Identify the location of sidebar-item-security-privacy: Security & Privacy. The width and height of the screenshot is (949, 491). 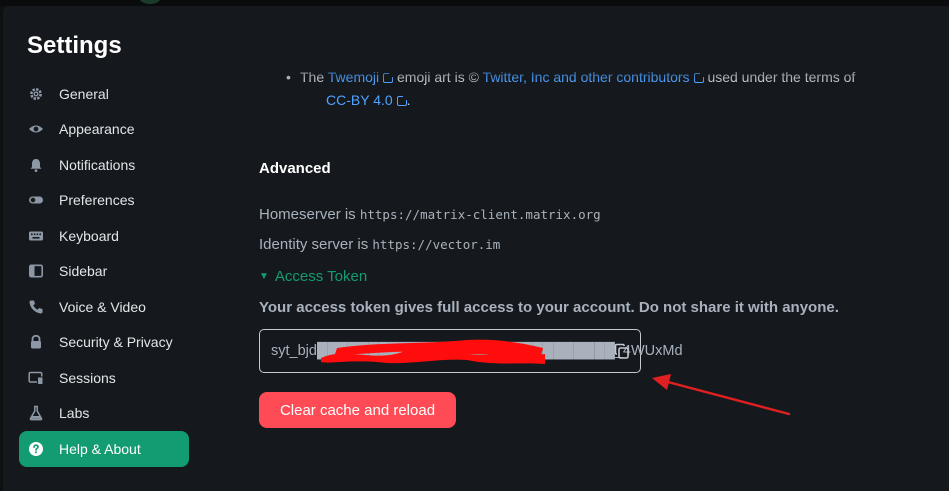
(104, 343).